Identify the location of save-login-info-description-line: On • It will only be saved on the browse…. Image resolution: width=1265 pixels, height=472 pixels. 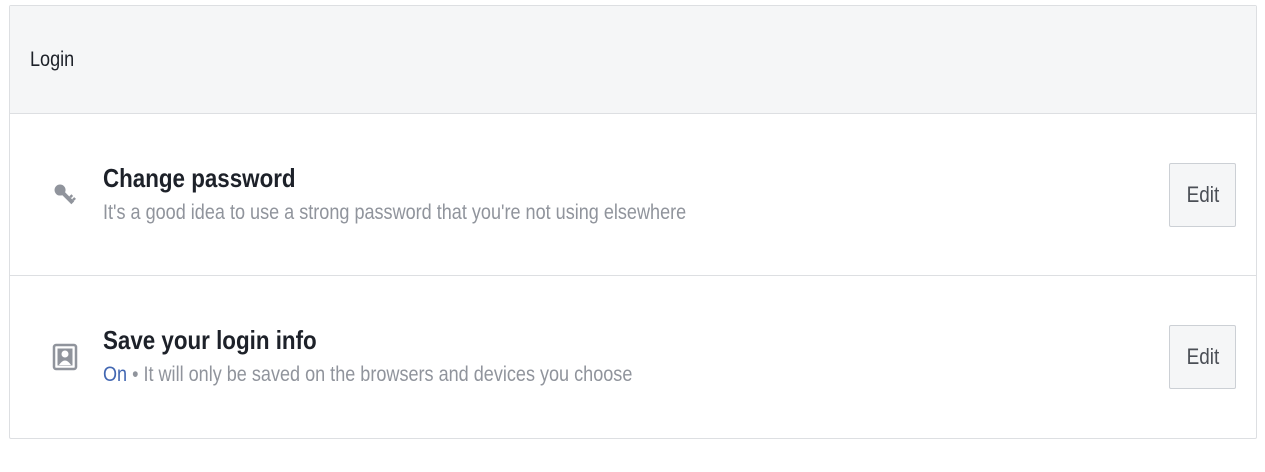
(547, 375).